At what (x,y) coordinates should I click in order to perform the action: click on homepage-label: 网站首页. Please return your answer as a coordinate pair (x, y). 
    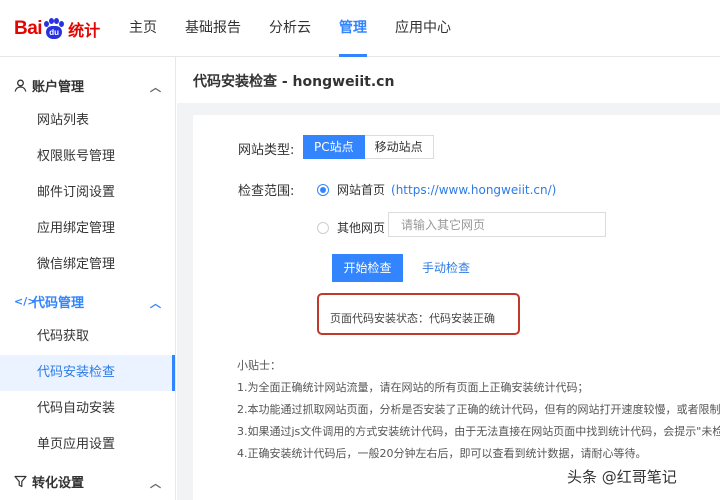
    Looking at the image, I should click on (361, 190).